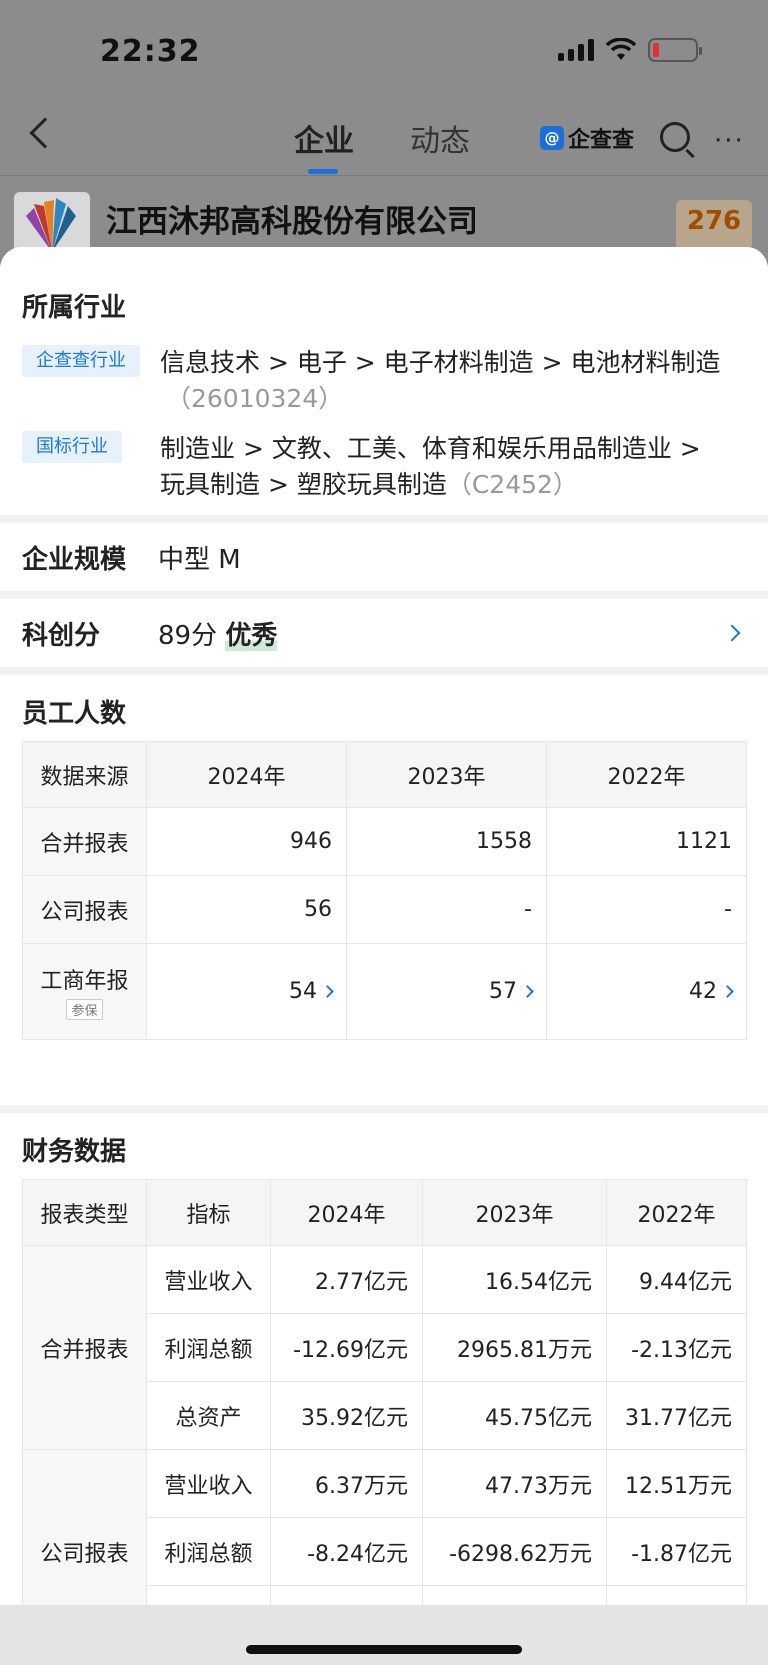  Describe the element at coordinates (84, 1212) in the screenshot. I see `table-header-cell: 报表类型` at that location.